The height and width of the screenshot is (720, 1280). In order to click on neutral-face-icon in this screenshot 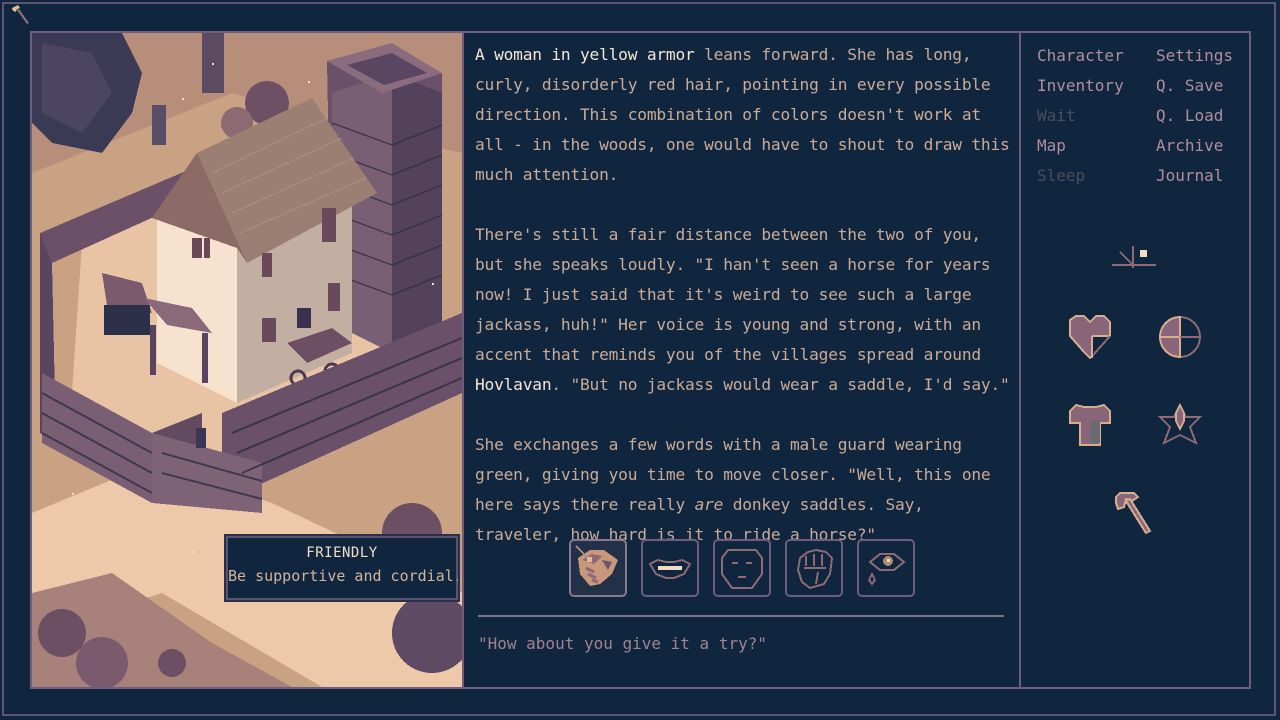, I will do `click(742, 569)`.